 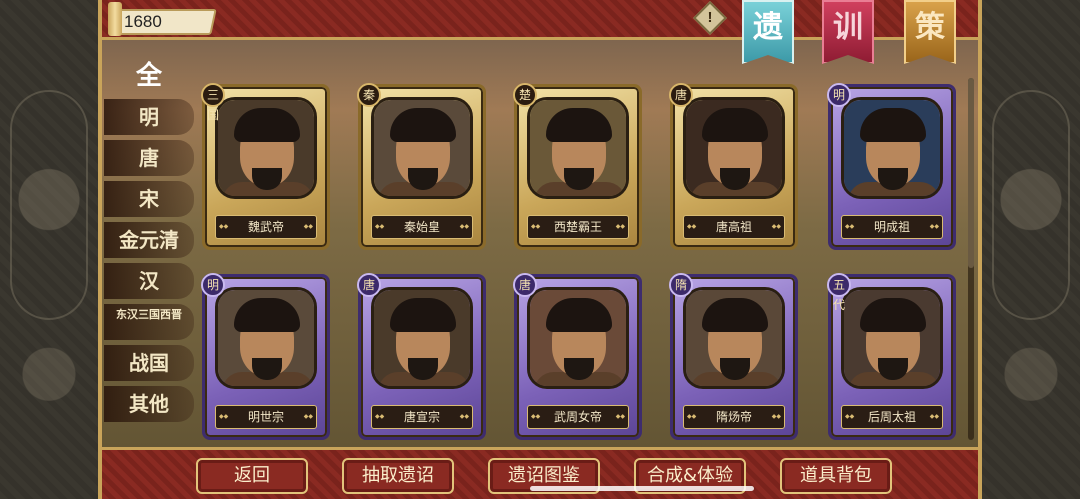 What do you see at coordinates (149, 404) in the screenshot?
I see `tab-other: 其他` at bounding box center [149, 404].